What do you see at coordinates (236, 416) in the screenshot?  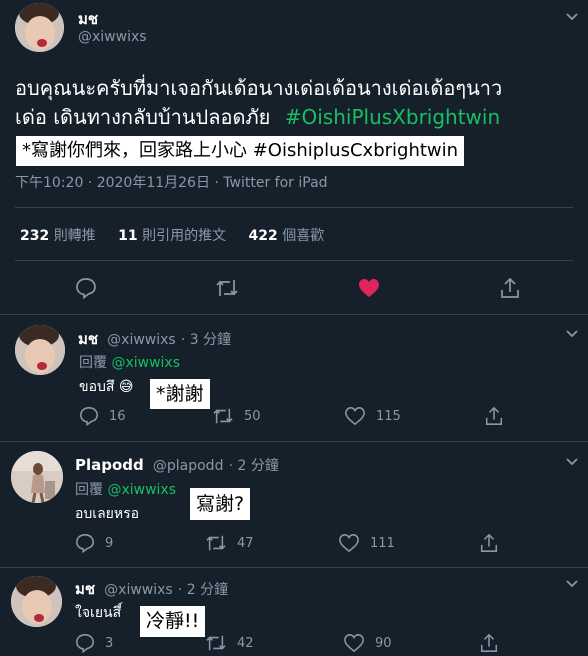 I see `retweet-action: 50` at bounding box center [236, 416].